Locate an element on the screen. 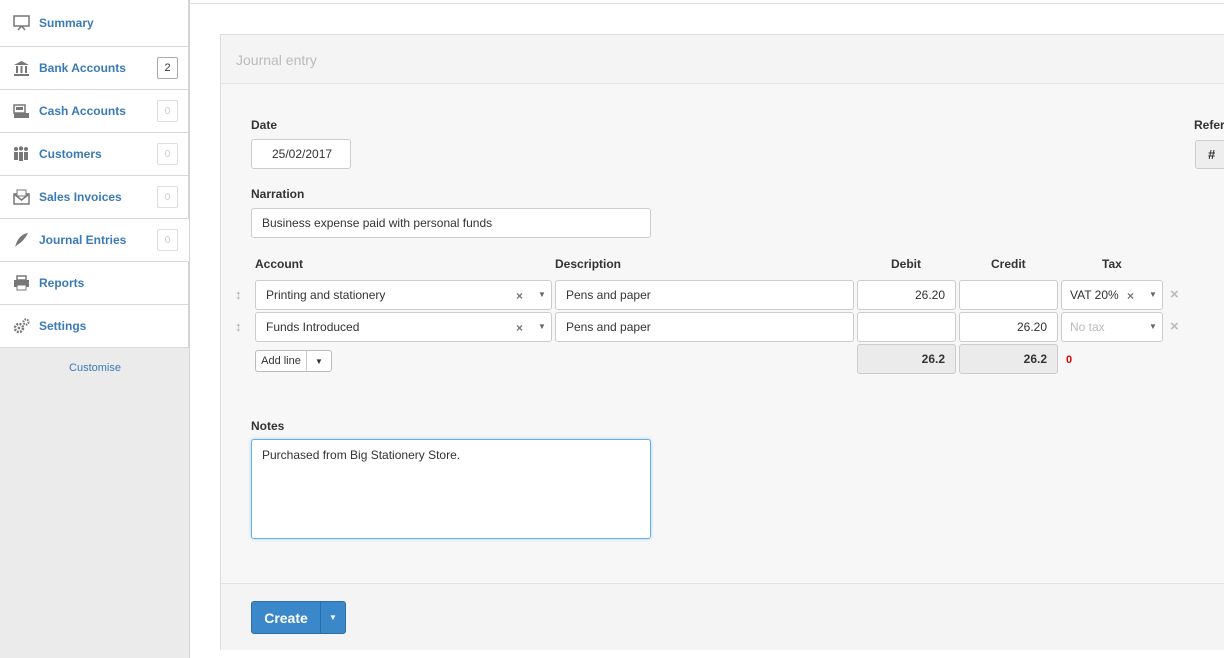 The image size is (1224, 658). notes-label: Notes is located at coordinates (268, 426).